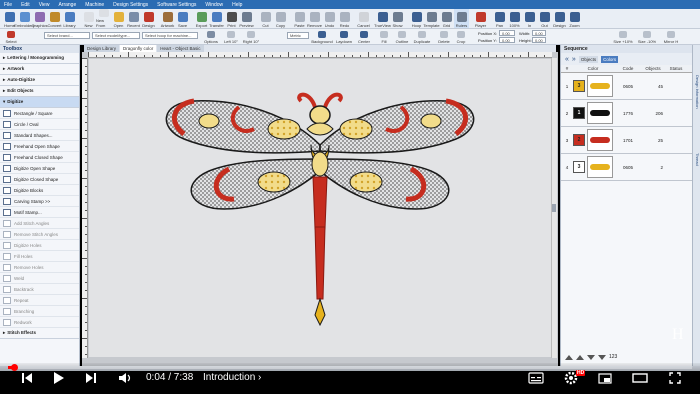 This screenshot has width=700, height=394. Describe the element at coordinates (574, 18) in the screenshot. I see `ribbon-zoom-button: Zoom` at that location.